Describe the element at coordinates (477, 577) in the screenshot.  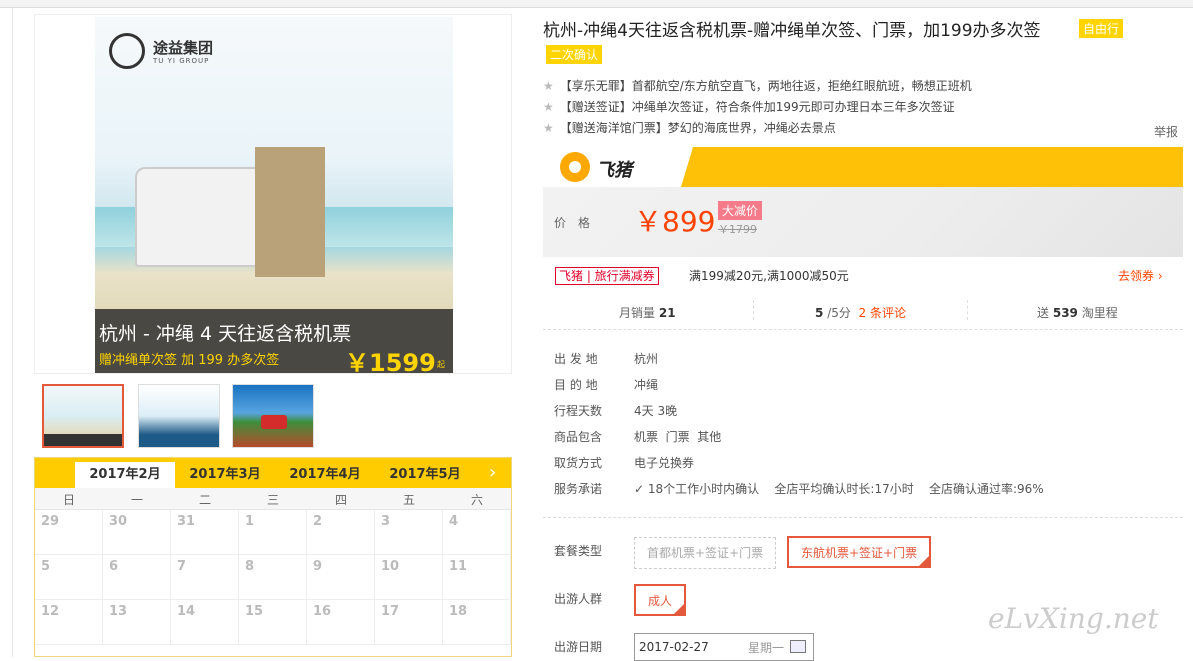
I see `calendar-day: 11` at that location.